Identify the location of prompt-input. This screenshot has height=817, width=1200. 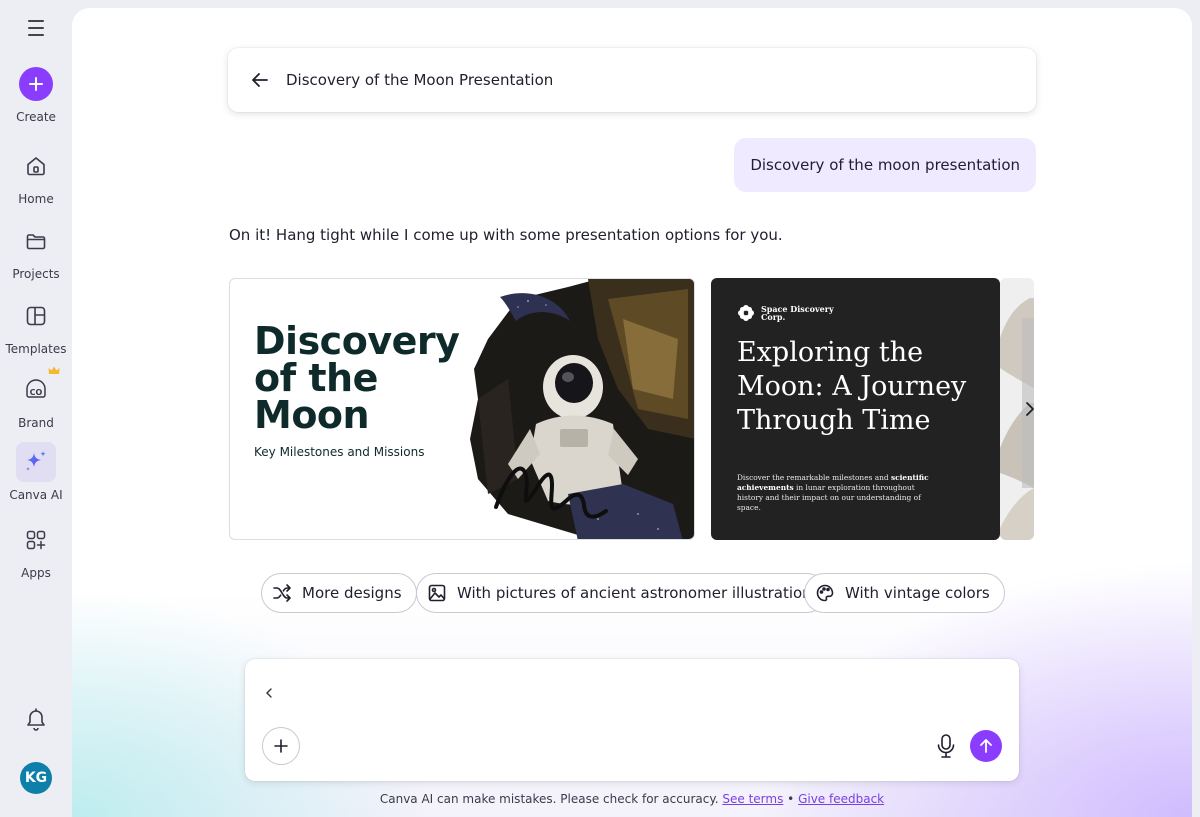
(620, 693).